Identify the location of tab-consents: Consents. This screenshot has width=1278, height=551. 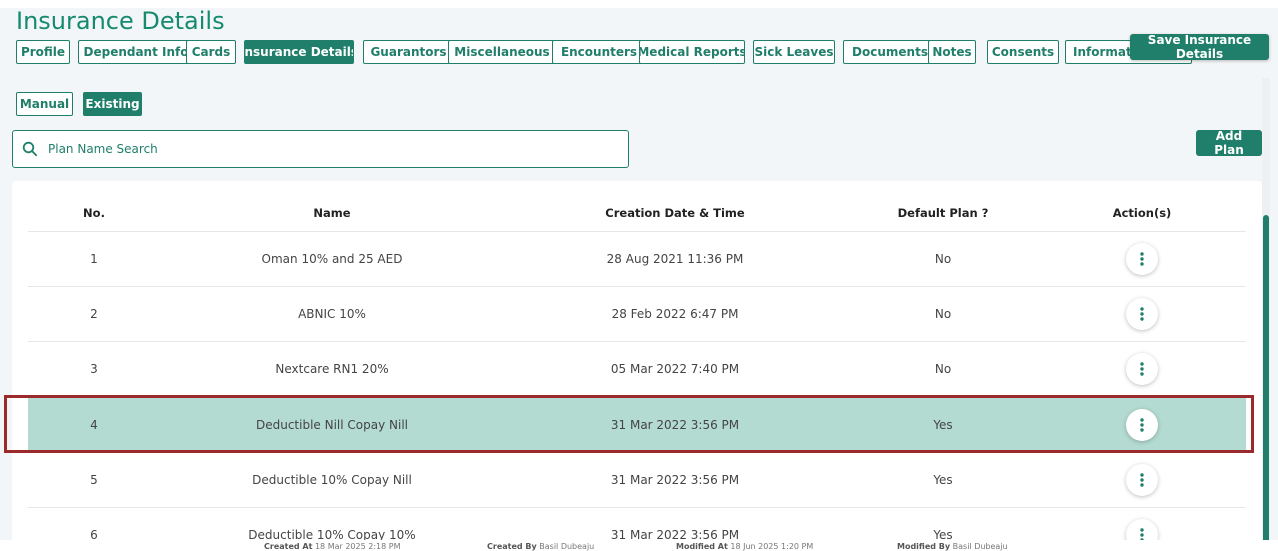
(1023, 52).